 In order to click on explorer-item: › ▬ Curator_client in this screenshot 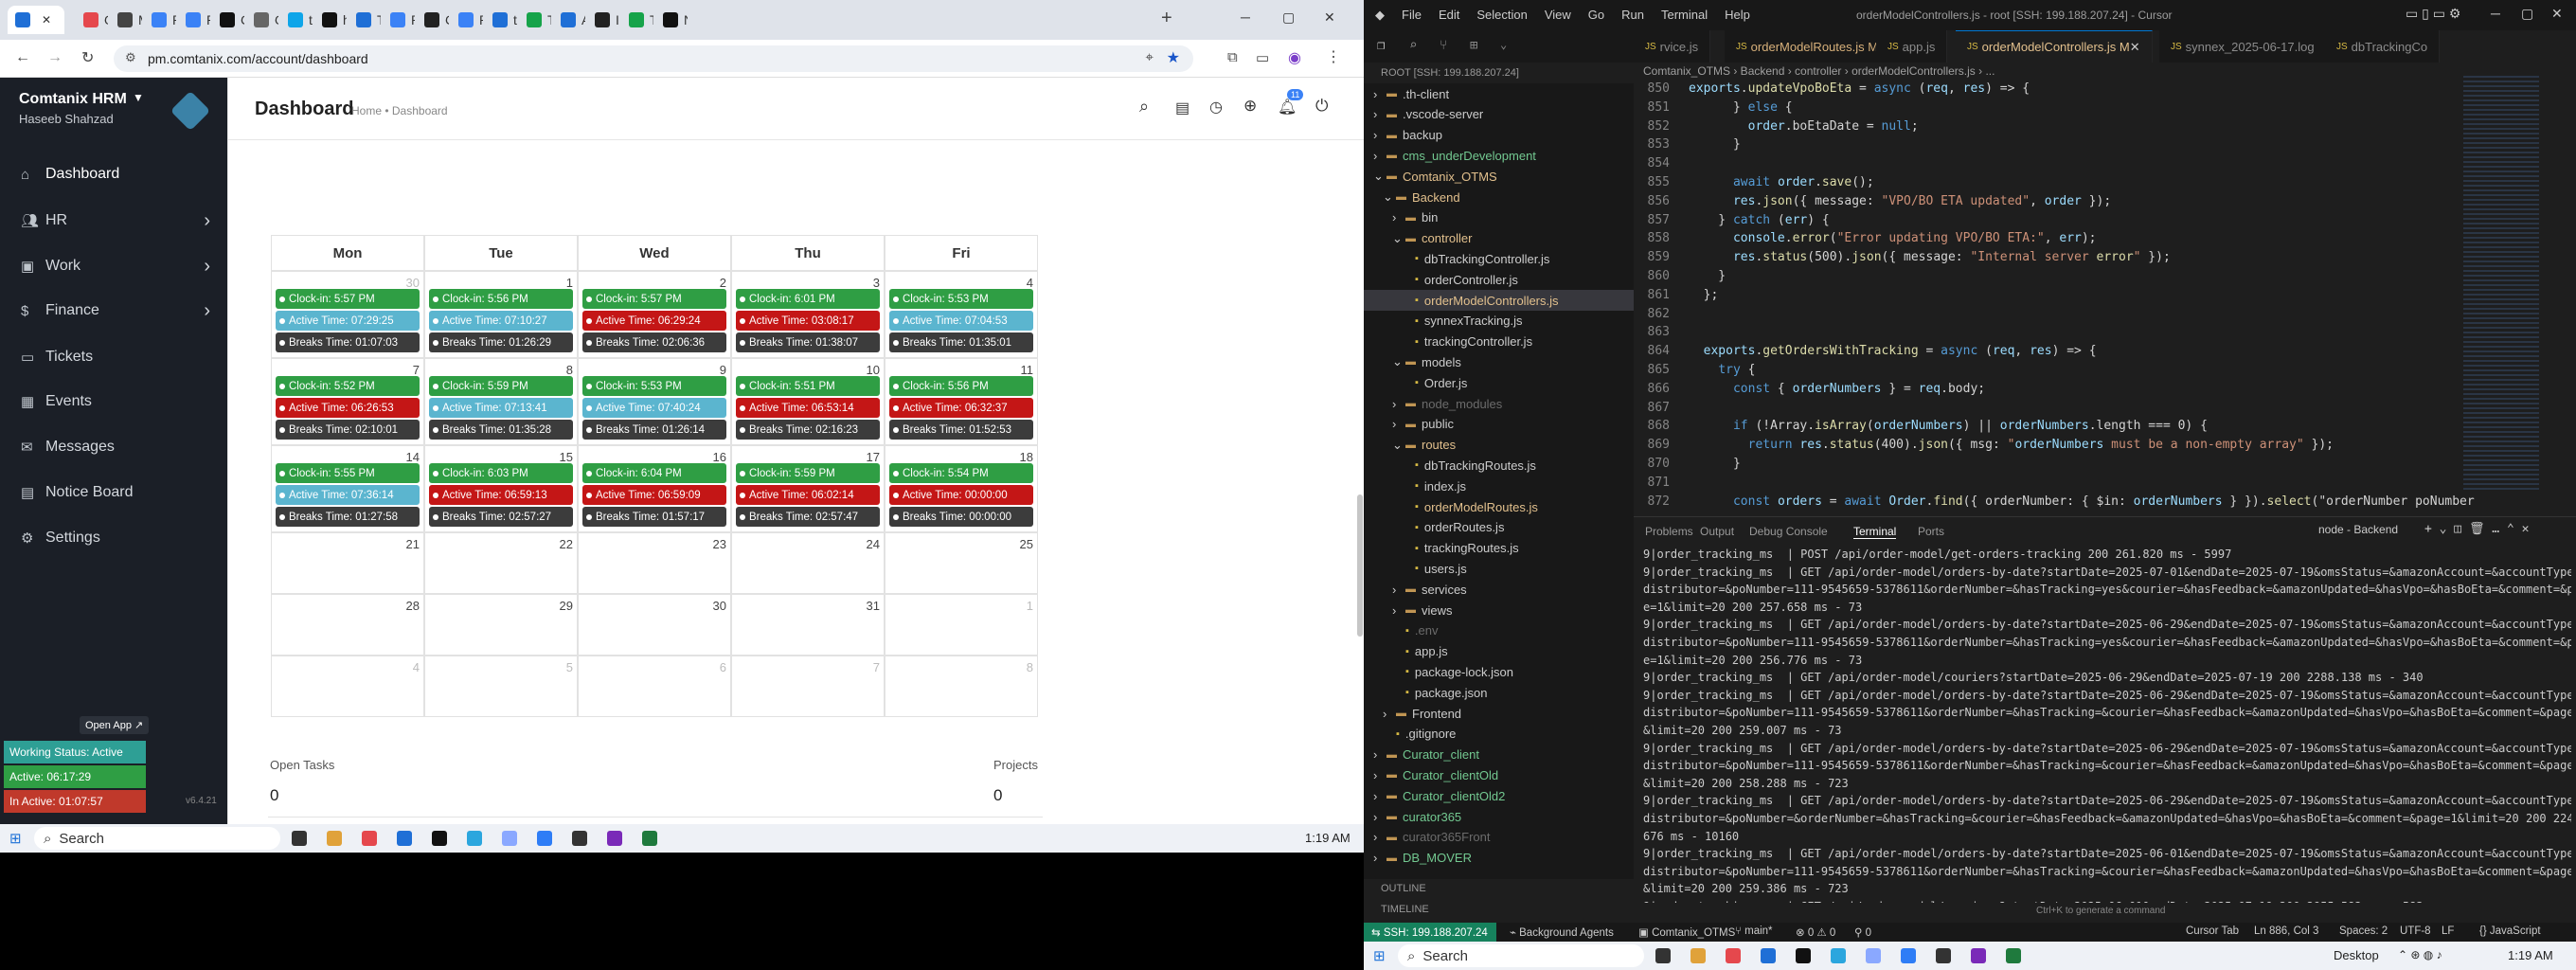, I will do `click(1421, 755)`.